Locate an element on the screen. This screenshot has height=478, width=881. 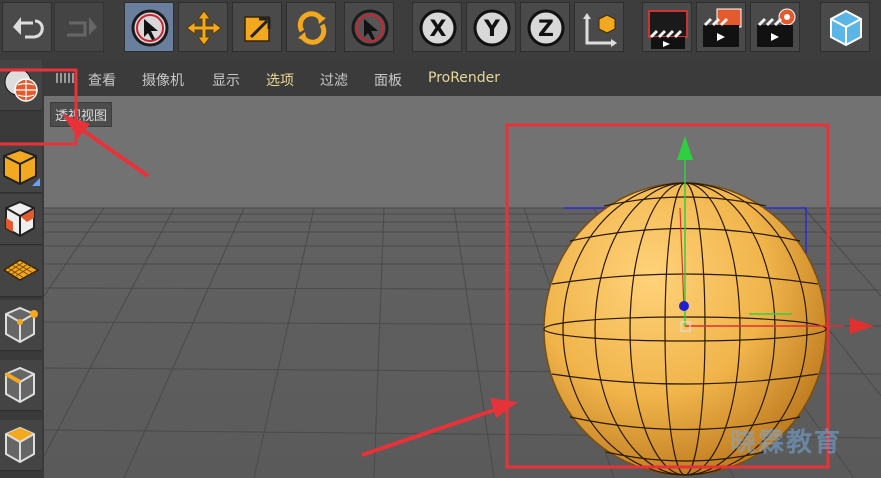
mode-sidebar is located at coordinates (22, 269).